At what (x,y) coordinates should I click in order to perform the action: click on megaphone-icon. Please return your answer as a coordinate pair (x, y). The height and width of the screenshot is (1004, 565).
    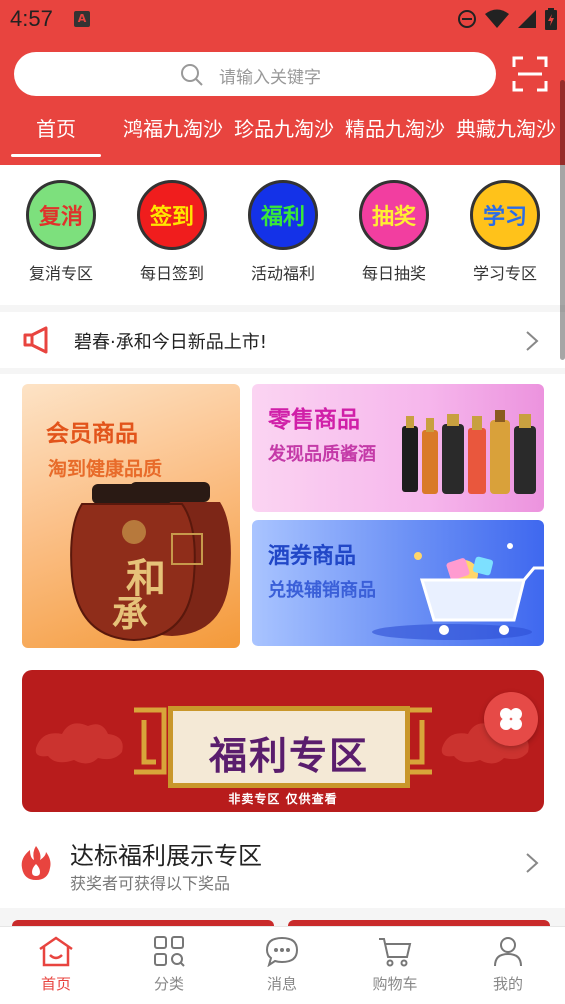
    Looking at the image, I should click on (35, 340).